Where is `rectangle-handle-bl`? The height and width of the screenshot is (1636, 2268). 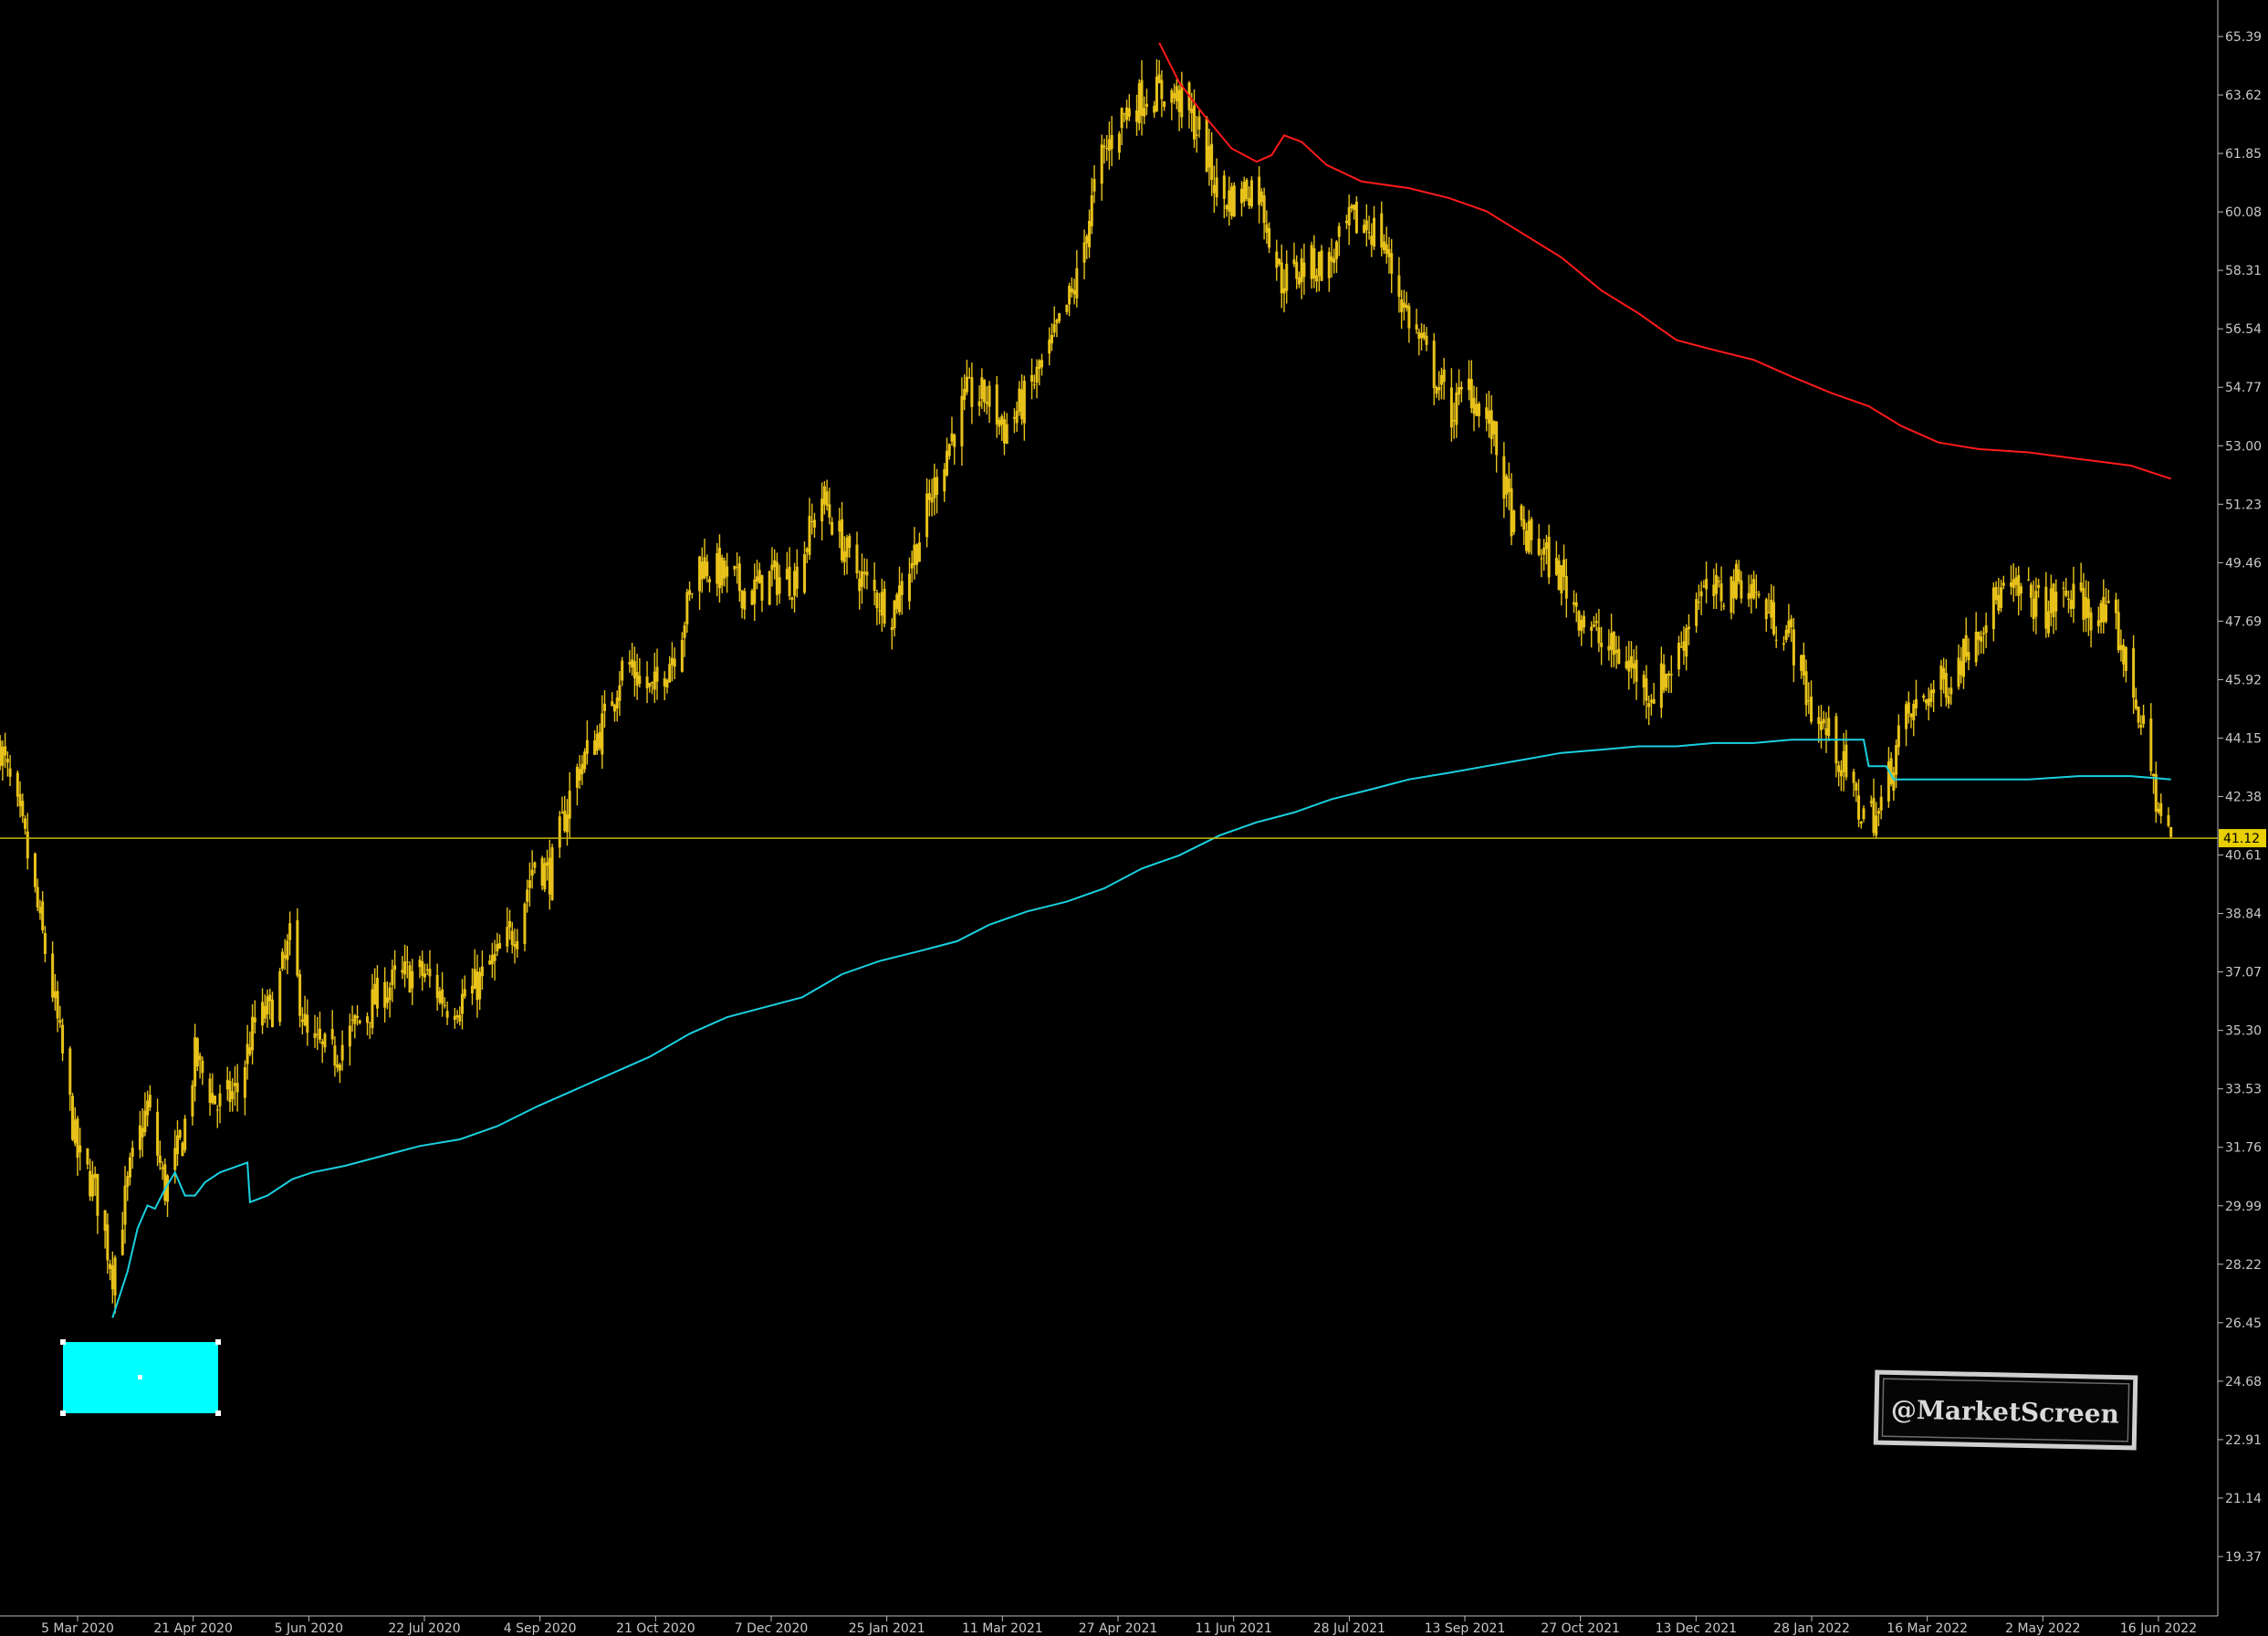 rectangle-handle-bl is located at coordinates (63, 1413).